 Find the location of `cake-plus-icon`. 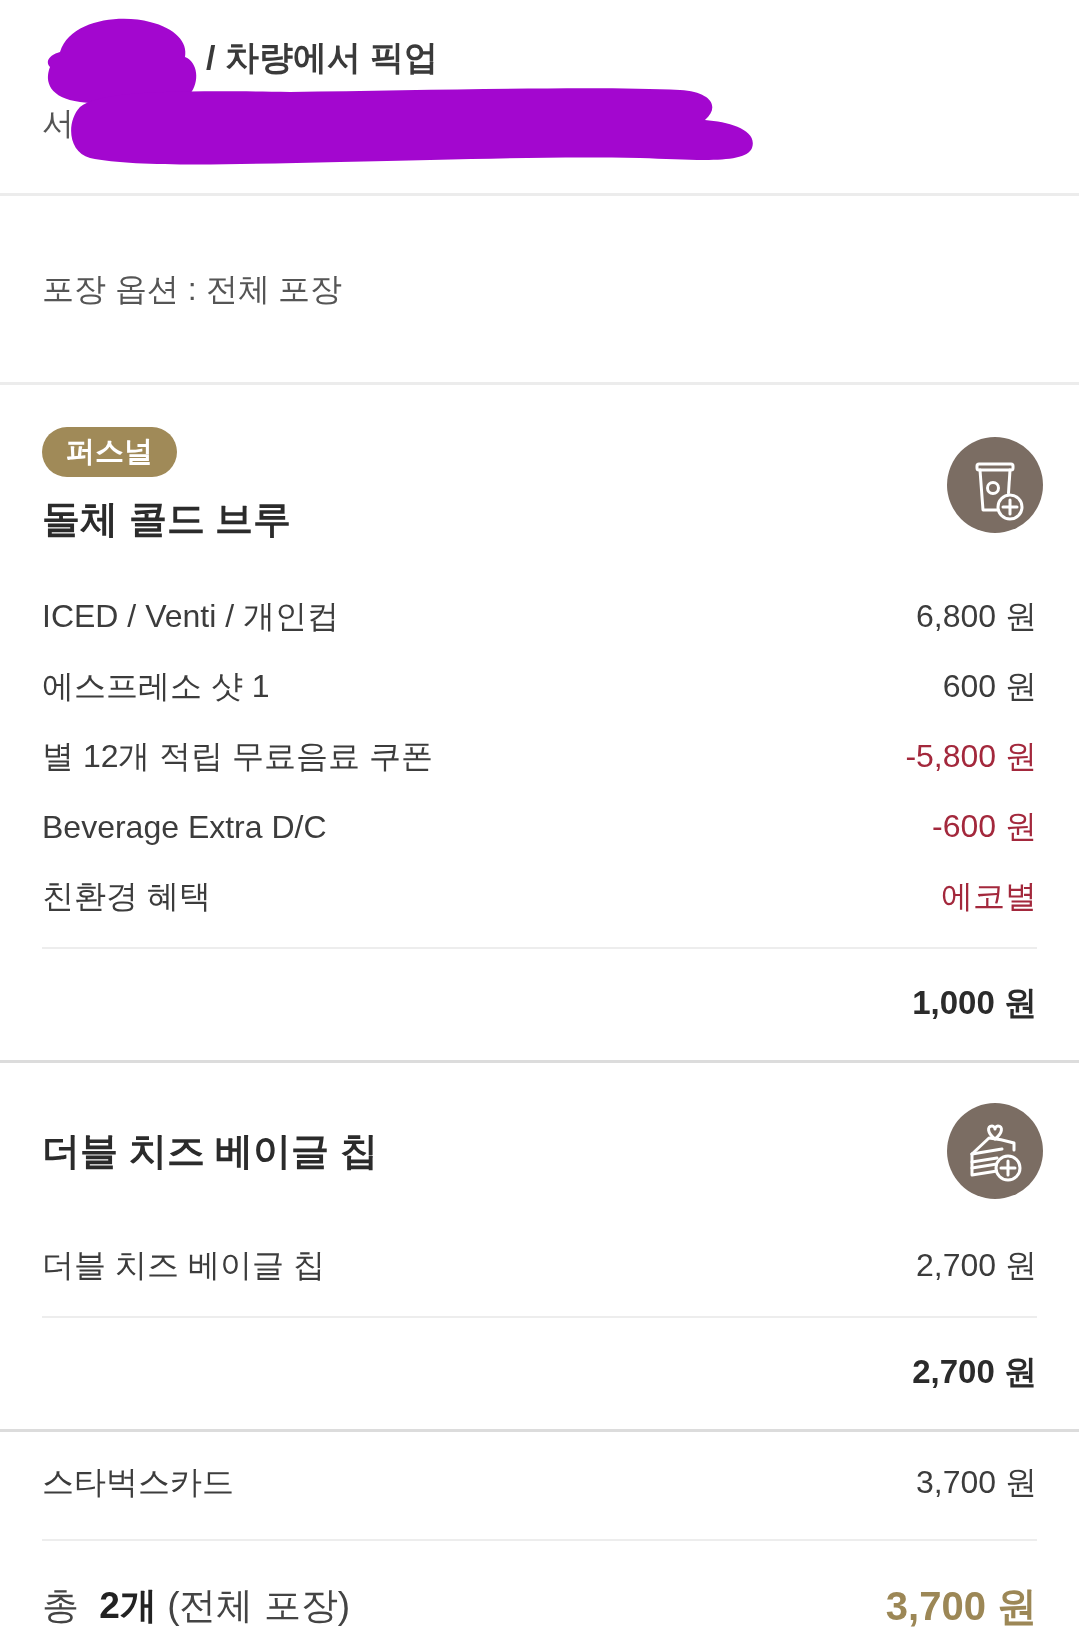

cake-plus-icon is located at coordinates (995, 1151).